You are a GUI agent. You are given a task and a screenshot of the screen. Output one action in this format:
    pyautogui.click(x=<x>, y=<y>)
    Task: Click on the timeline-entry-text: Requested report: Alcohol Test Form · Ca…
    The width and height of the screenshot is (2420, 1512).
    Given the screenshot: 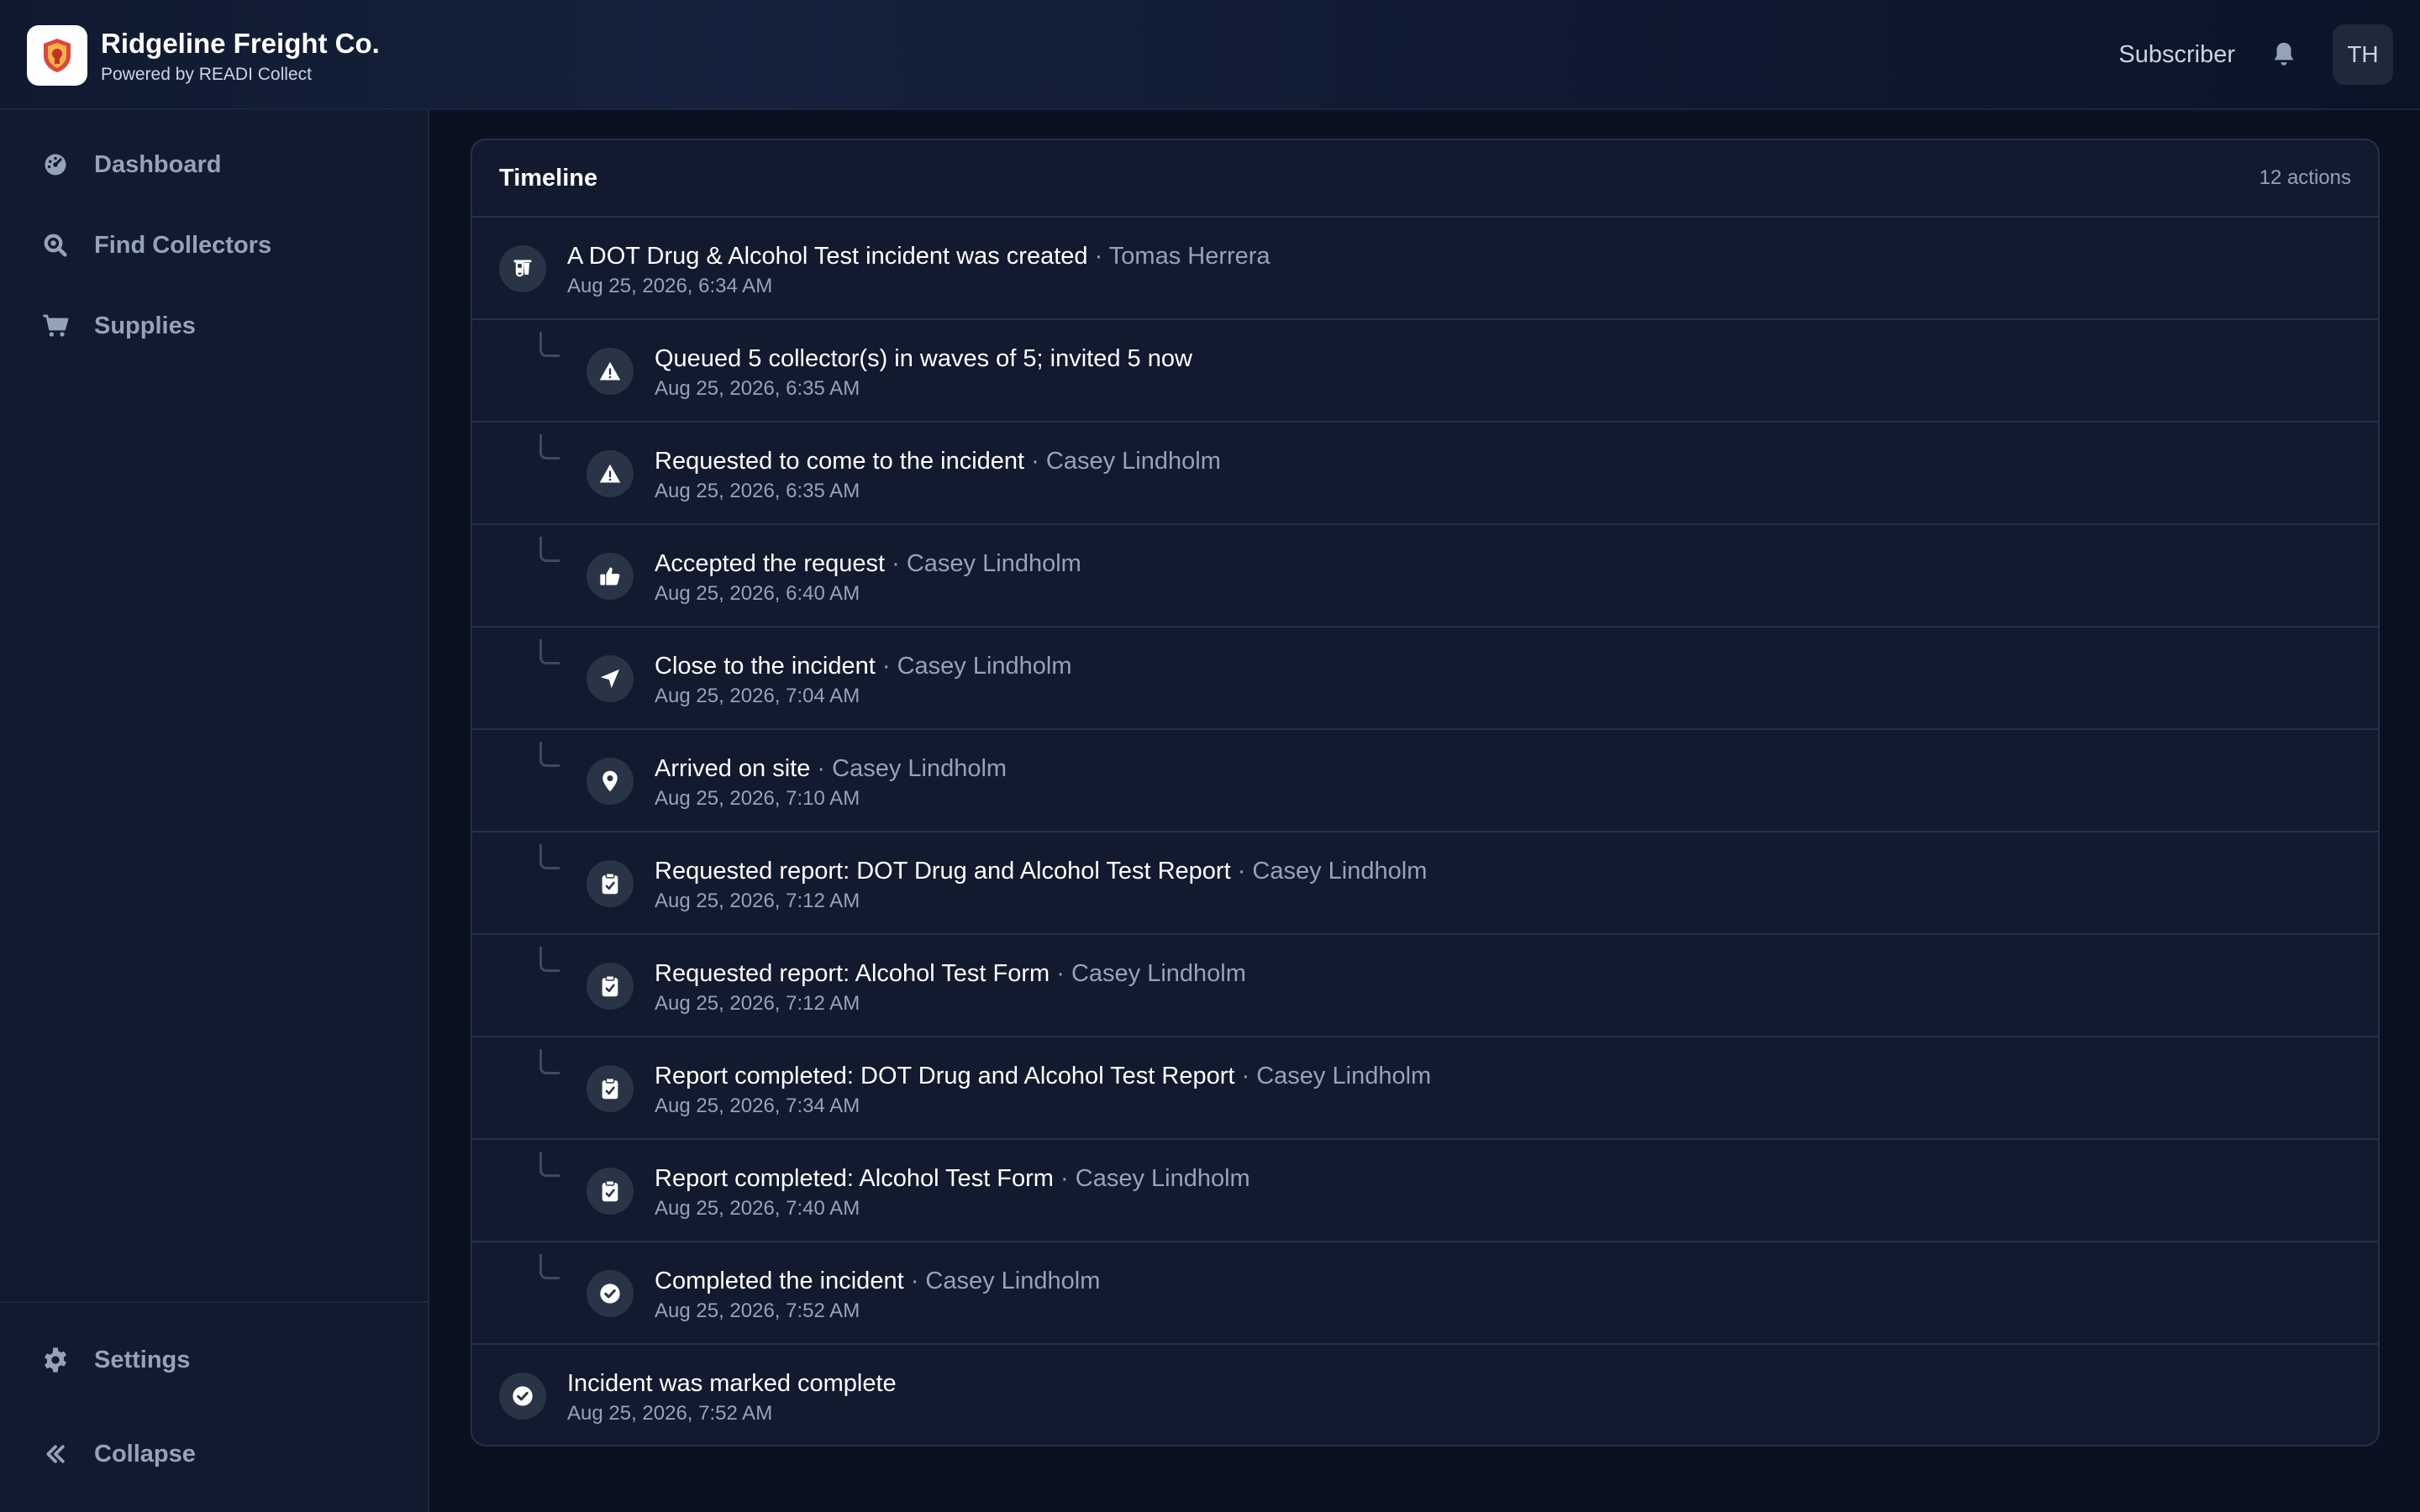 What is the action you would take?
    pyautogui.click(x=951, y=987)
    